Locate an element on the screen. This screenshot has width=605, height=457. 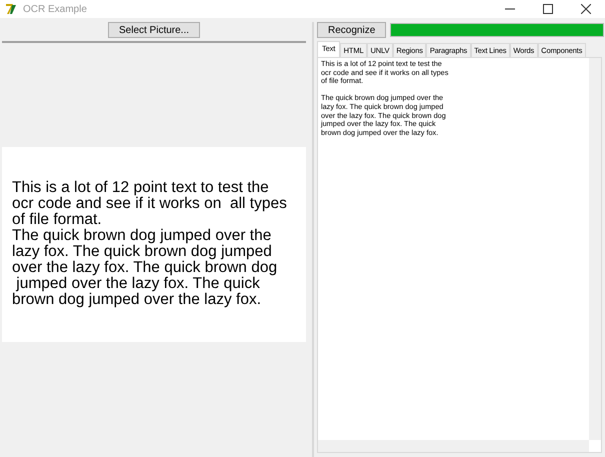
window-title: OCR Example is located at coordinates (55, 9).